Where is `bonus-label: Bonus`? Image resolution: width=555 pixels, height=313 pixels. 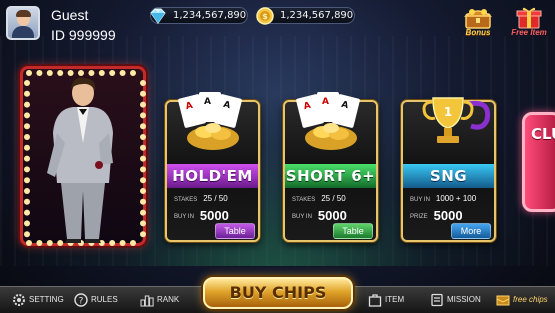 bonus-label: Bonus is located at coordinates (478, 32).